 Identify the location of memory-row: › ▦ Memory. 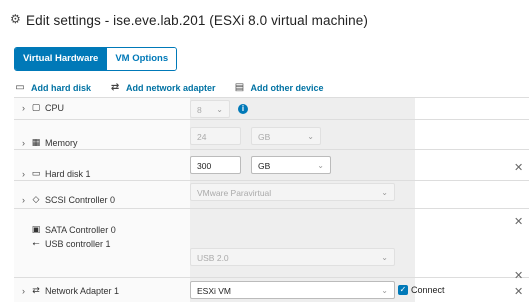
(50, 142).